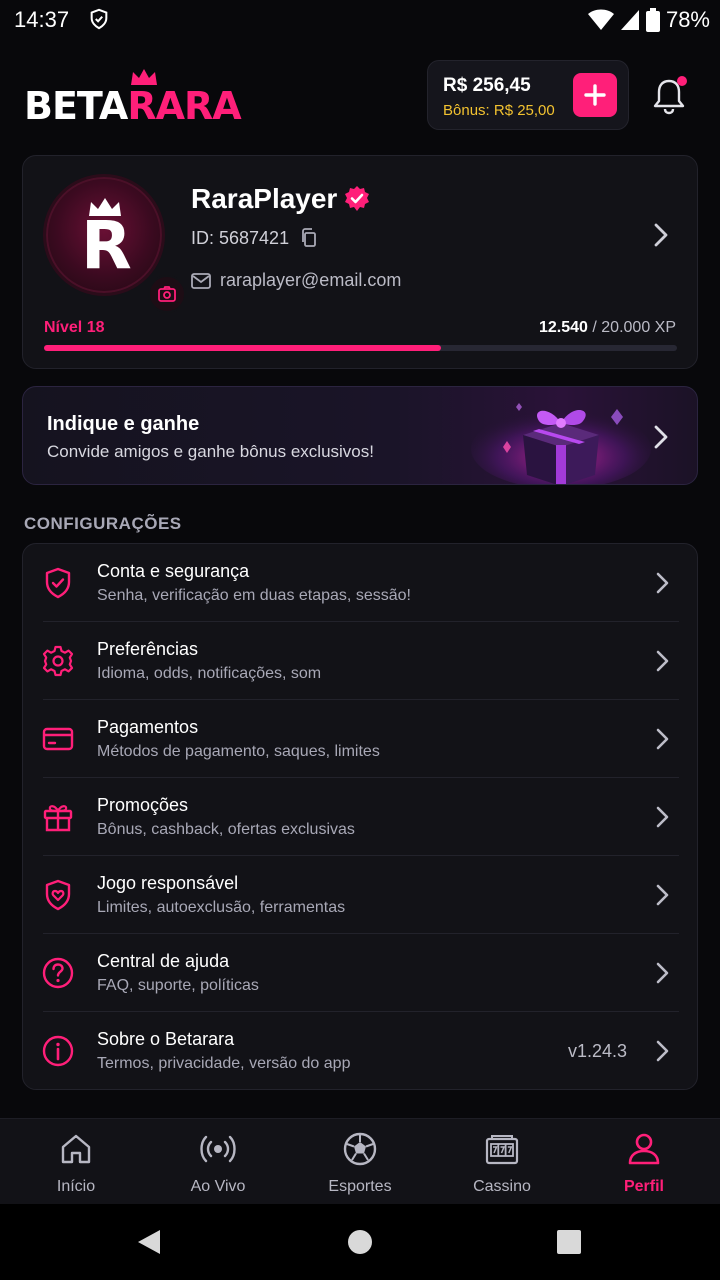  I want to click on settings-item-title: Conta e segurança, so click(173, 571).